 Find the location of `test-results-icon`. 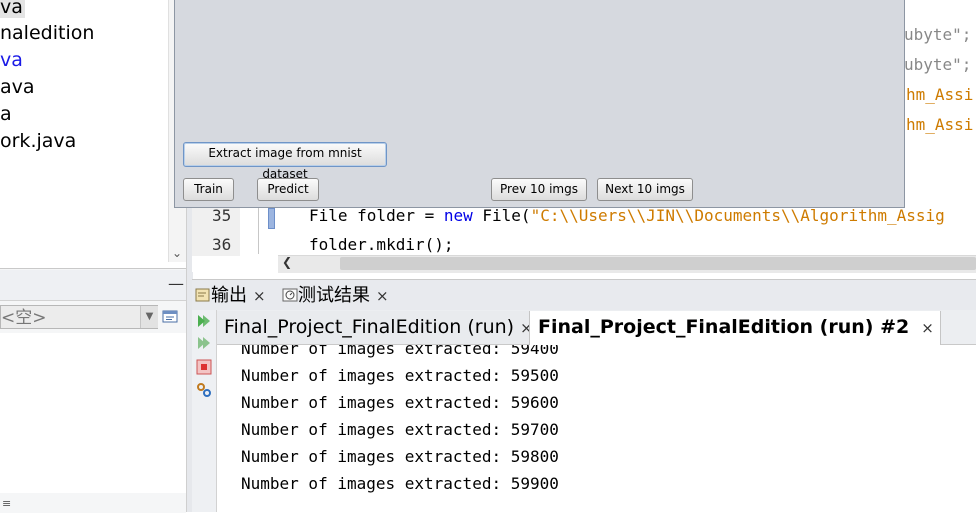

test-results-icon is located at coordinates (290, 293).